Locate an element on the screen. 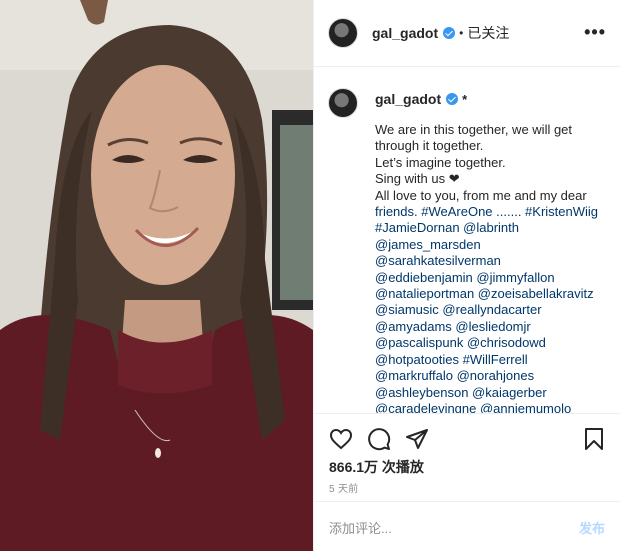 This screenshot has width=620, height=551. caption-line-tags: @james_marsden is located at coordinates (495, 245).